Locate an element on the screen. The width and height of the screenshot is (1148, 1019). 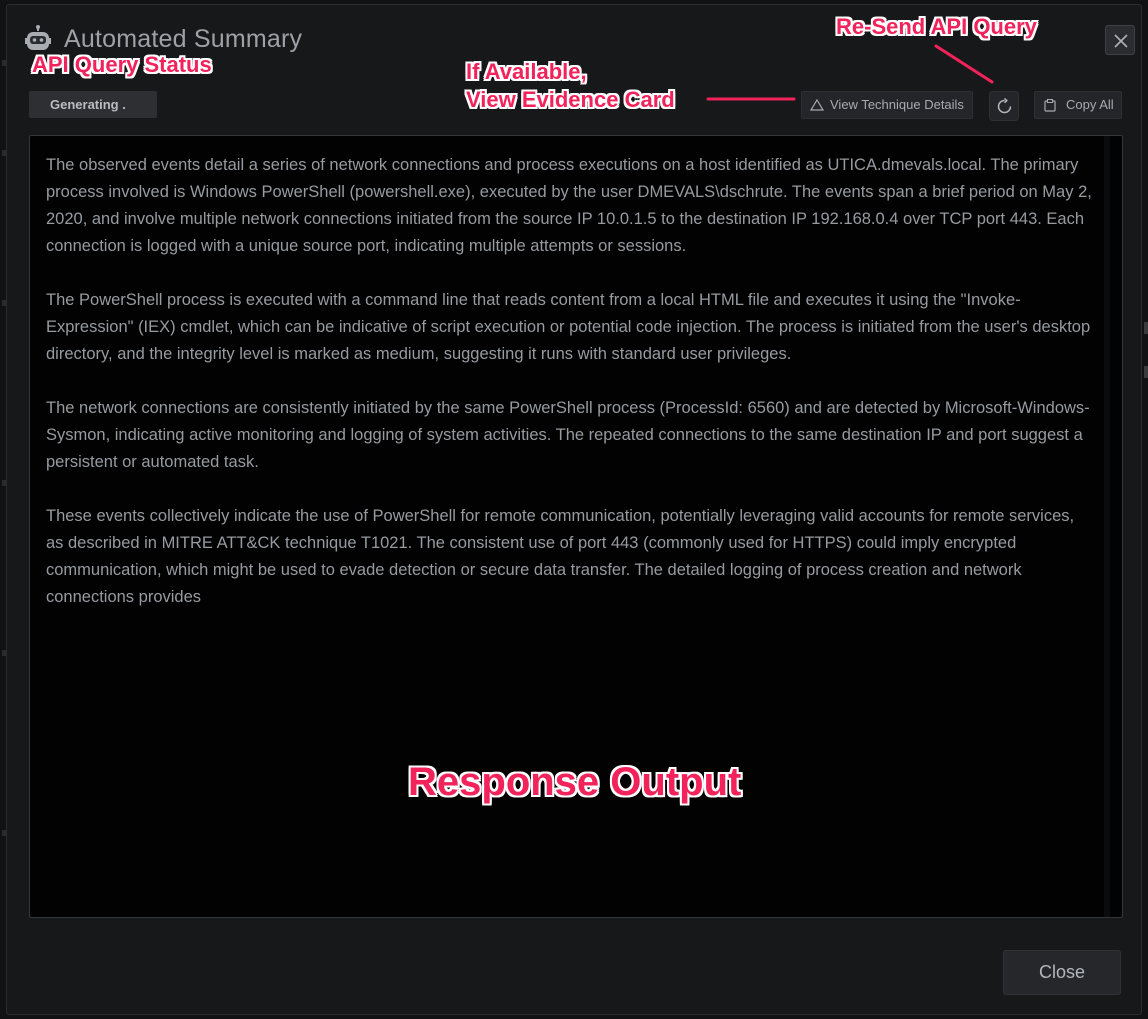
copy-all-label: Copy All is located at coordinates (1090, 104).